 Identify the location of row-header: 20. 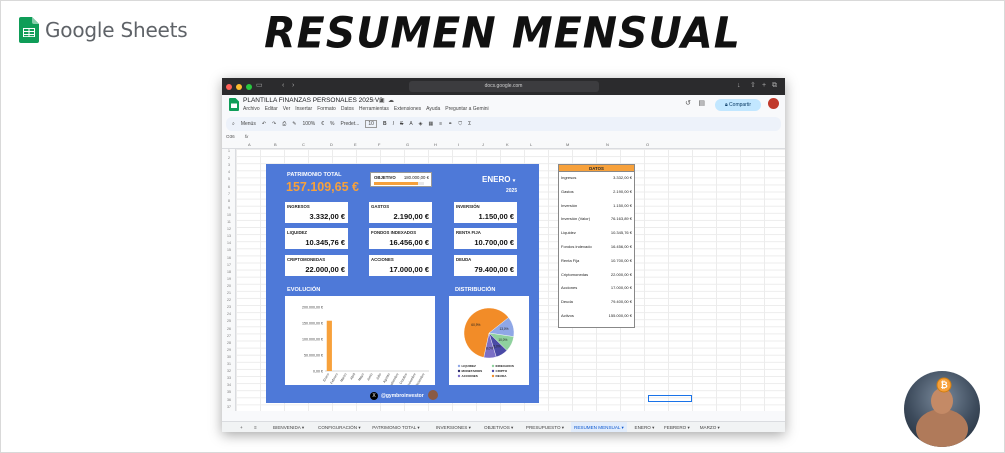
(229, 286).